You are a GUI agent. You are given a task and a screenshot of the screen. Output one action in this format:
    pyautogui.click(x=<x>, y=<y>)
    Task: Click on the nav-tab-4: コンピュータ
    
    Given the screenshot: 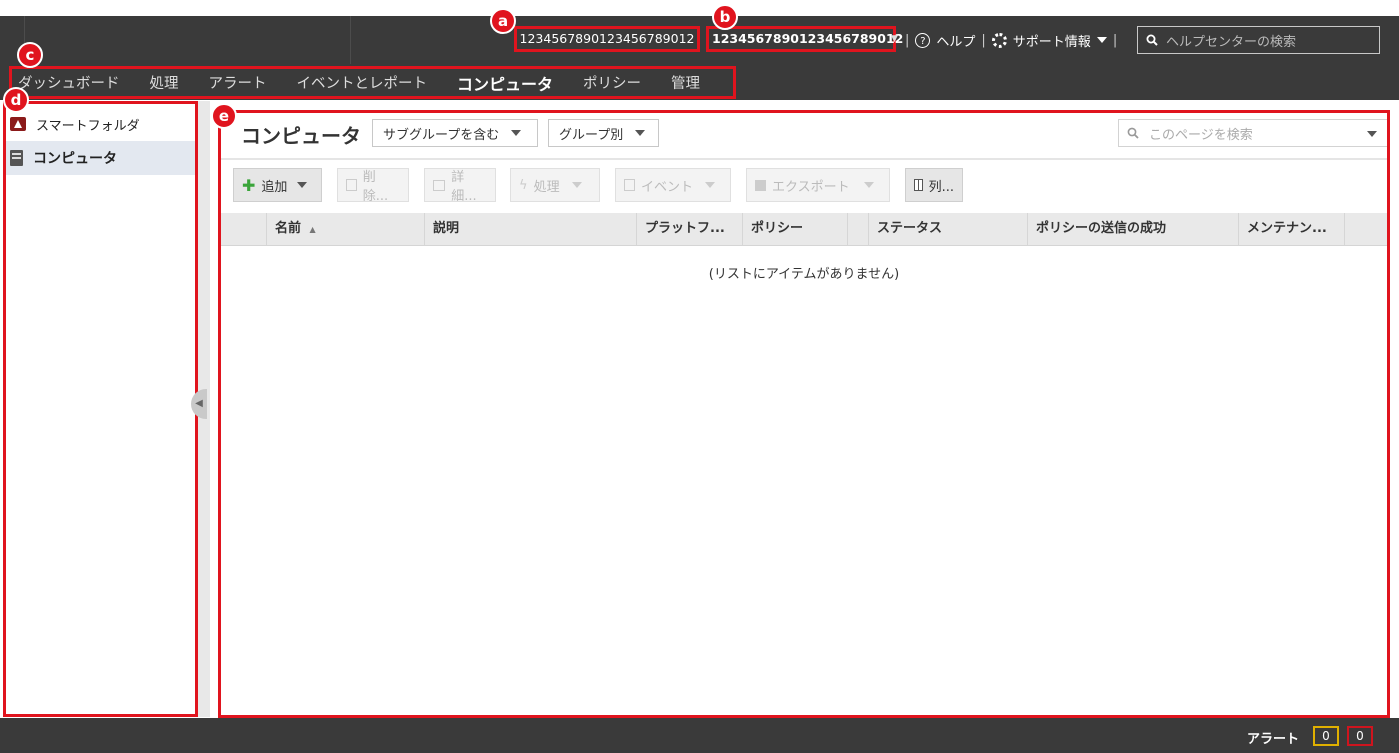 What is the action you would take?
    pyautogui.click(x=505, y=83)
    